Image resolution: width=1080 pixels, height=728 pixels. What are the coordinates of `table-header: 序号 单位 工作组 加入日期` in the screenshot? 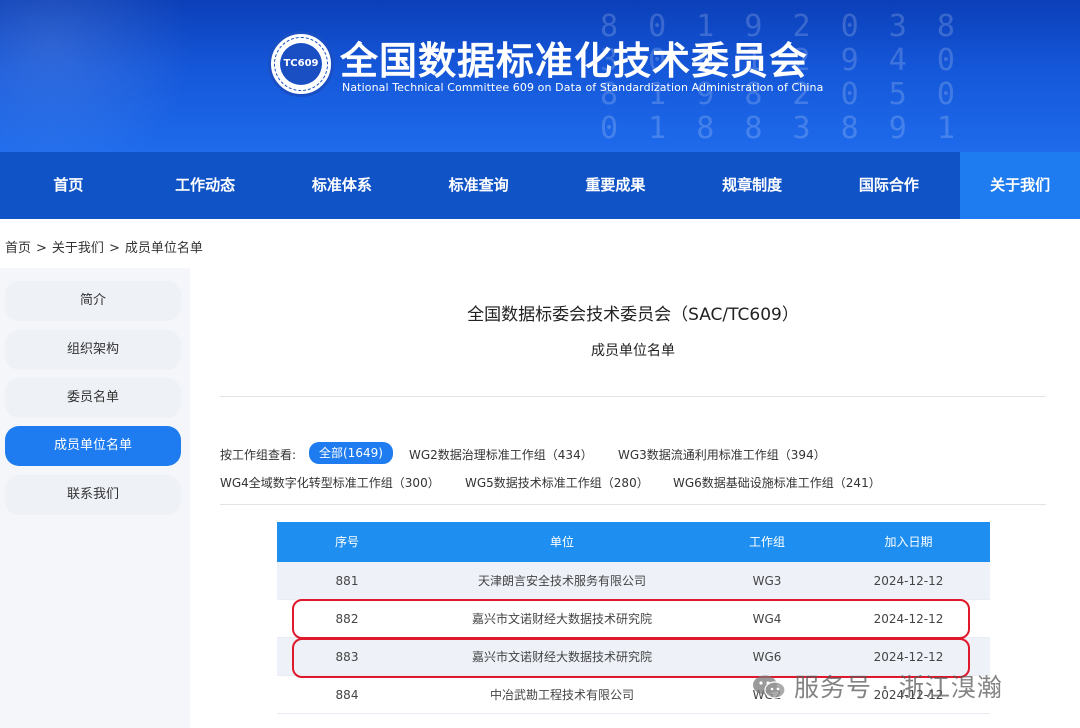 It's located at (633, 542).